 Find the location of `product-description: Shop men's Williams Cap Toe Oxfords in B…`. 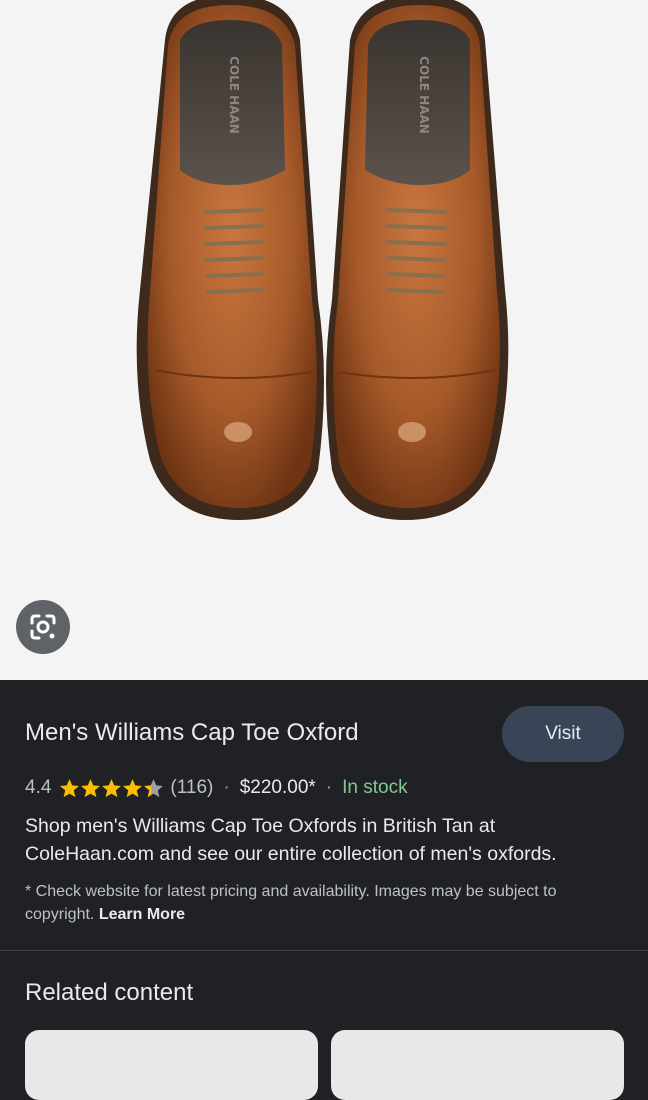

product-description: Shop men's Williams Cap Toe Oxfords in B… is located at coordinates (291, 840).